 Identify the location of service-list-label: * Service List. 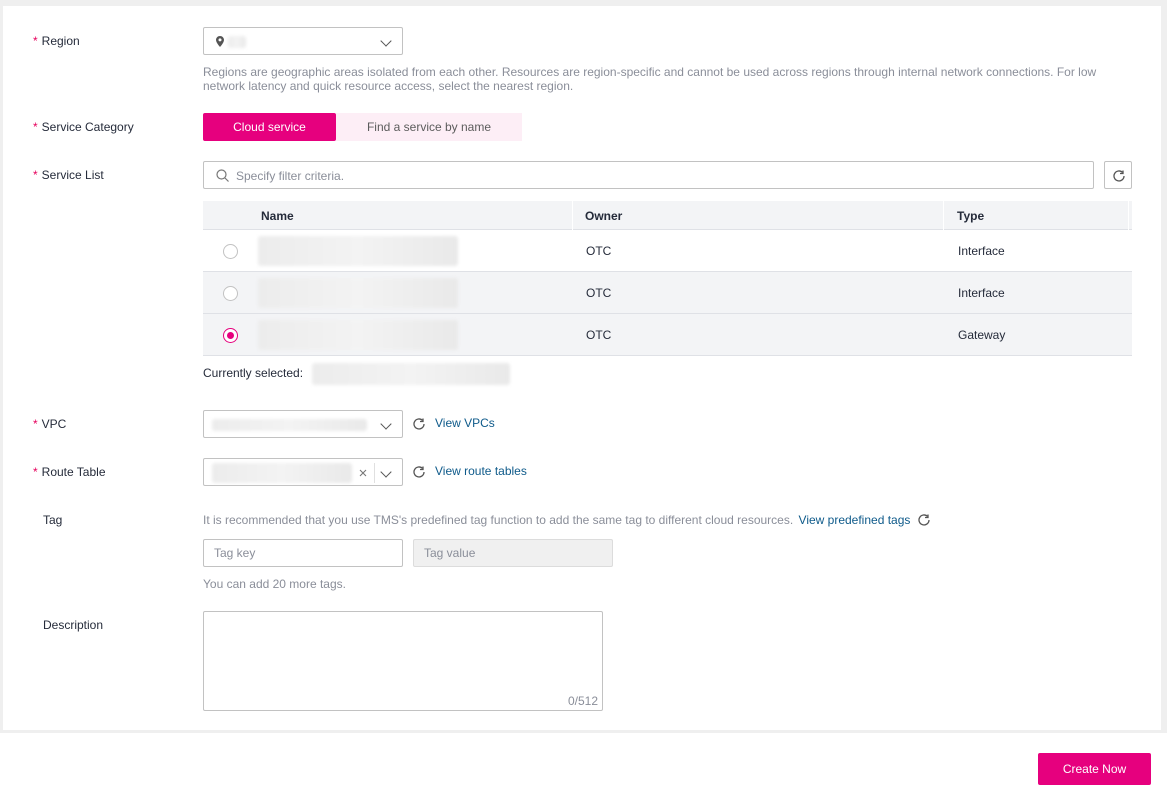
(68, 175).